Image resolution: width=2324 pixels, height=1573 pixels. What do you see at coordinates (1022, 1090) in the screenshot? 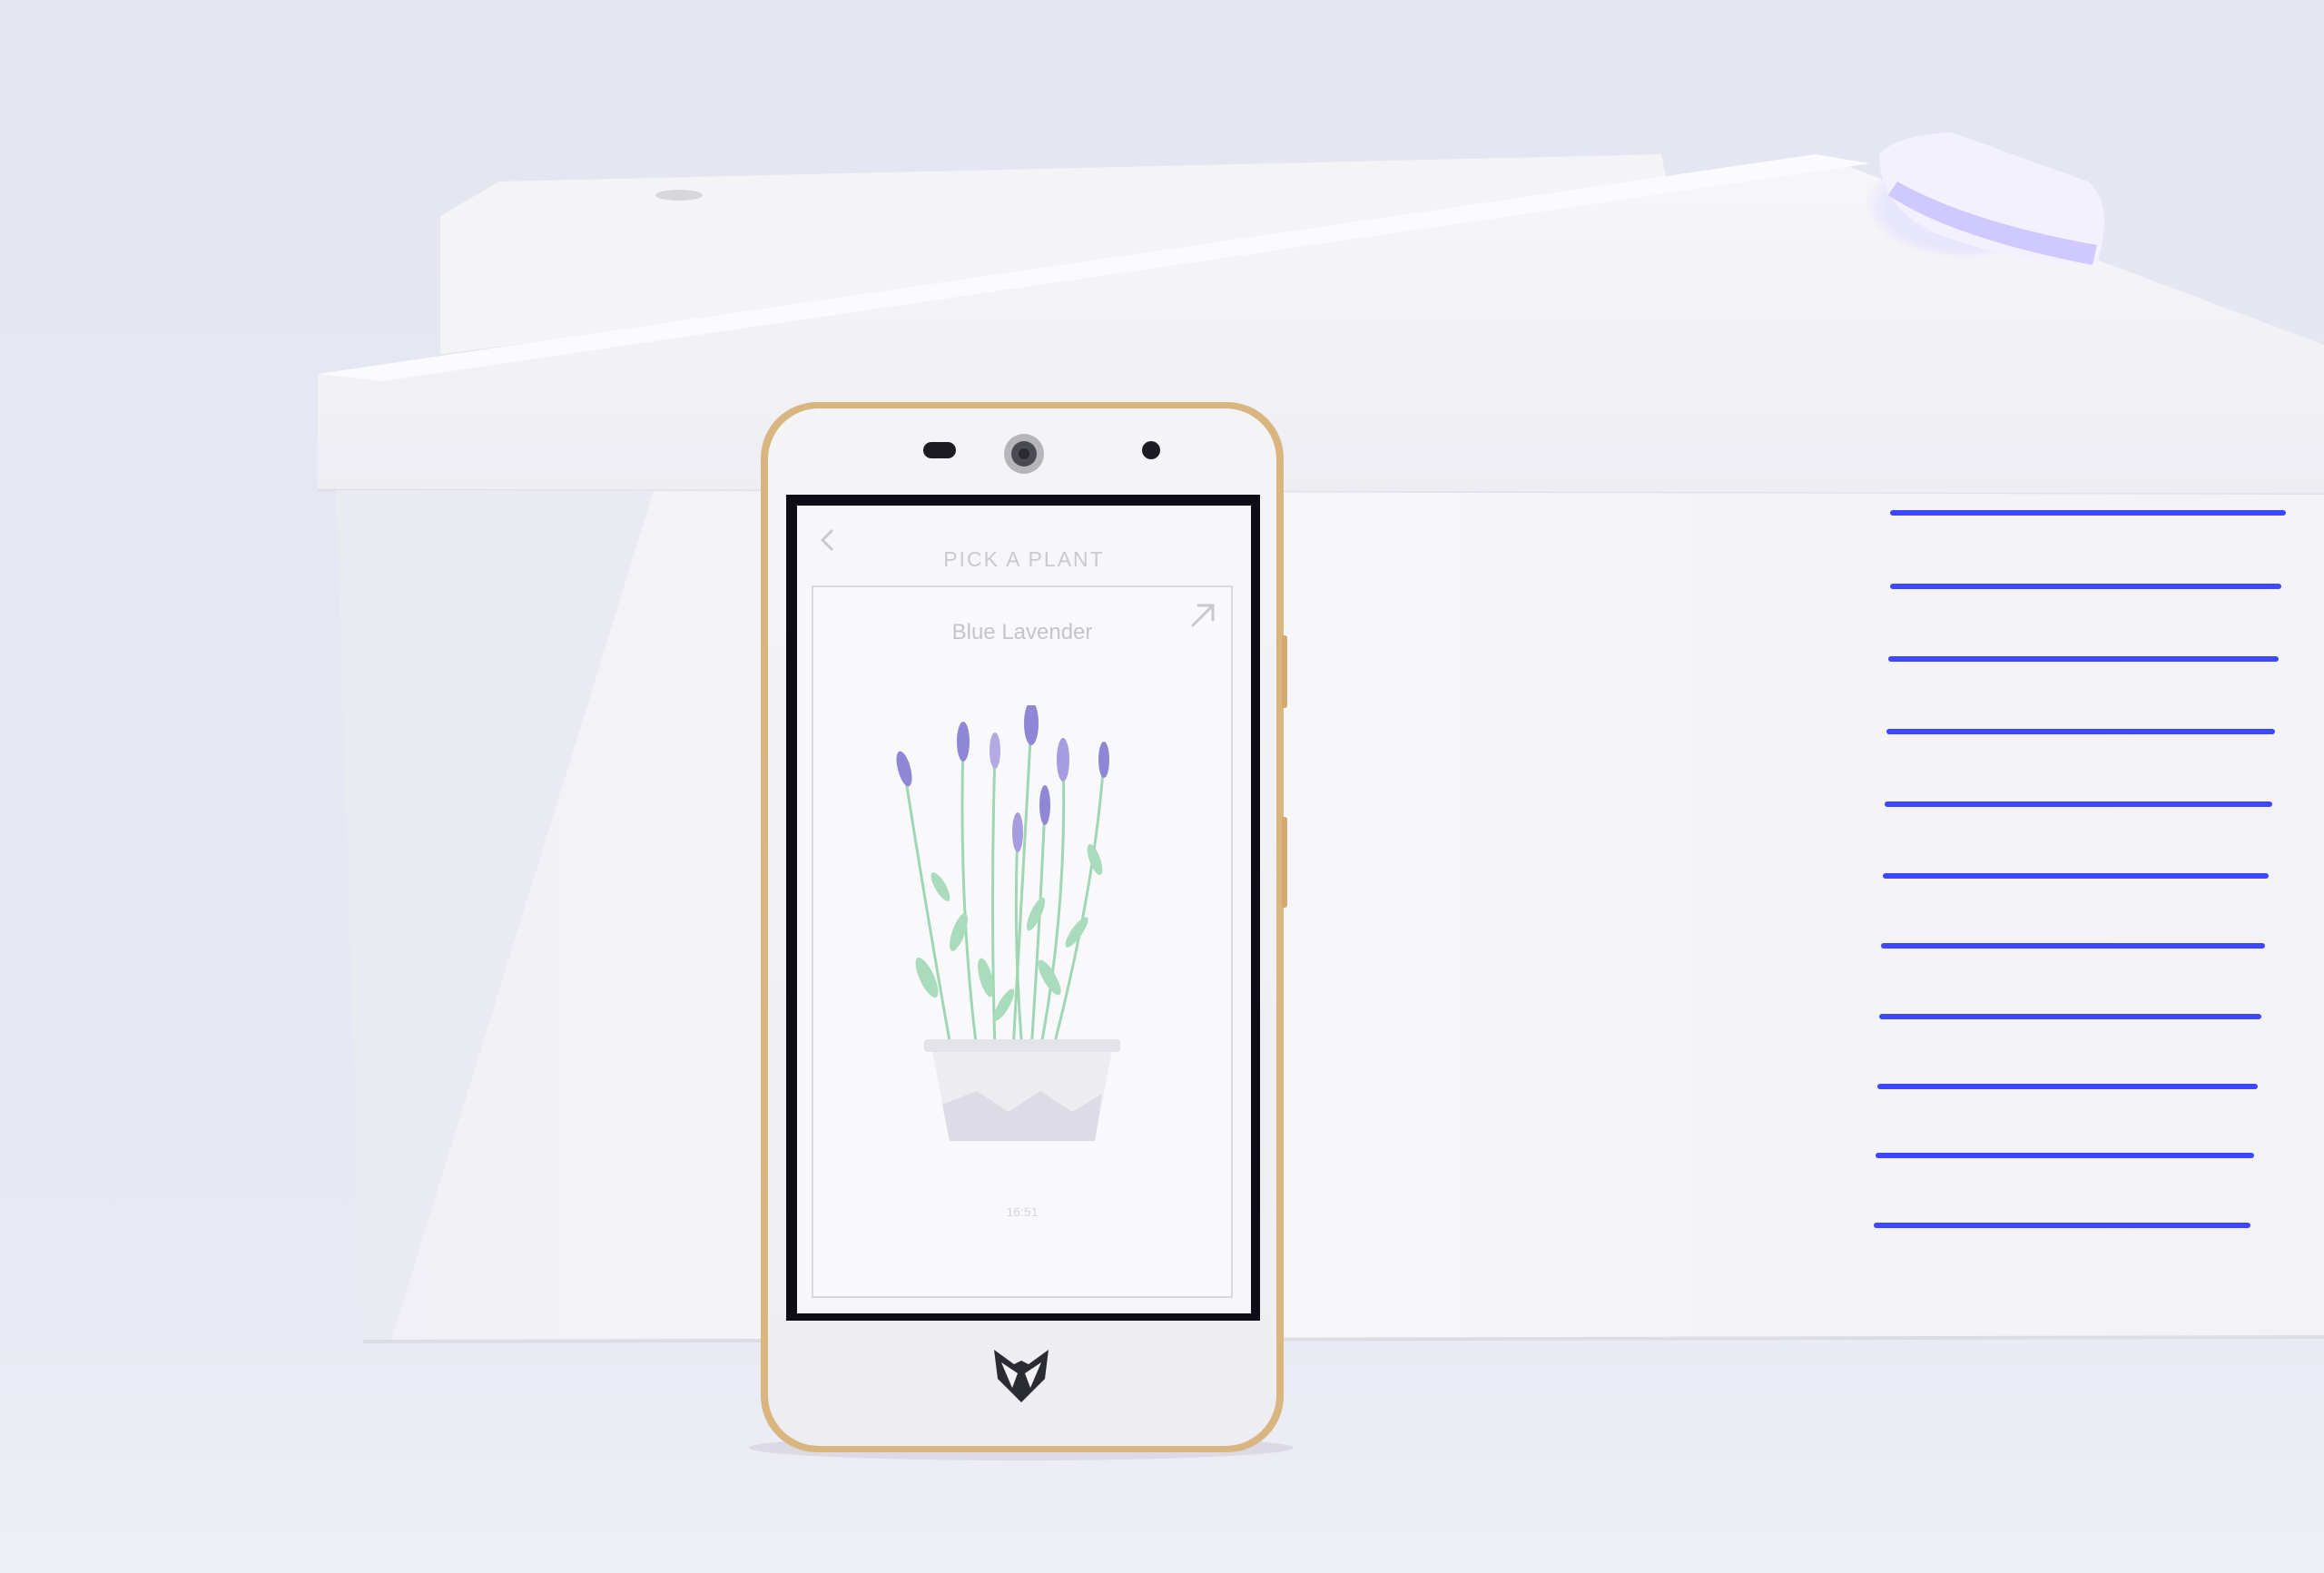
I see `plant-pot` at bounding box center [1022, 1090].